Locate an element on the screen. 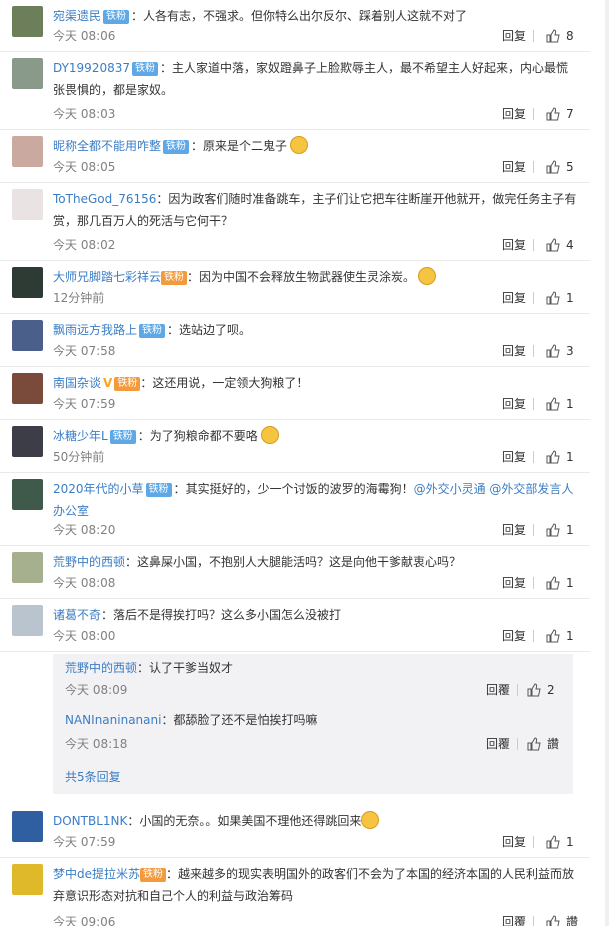 The image size is (609, 926). like-button: 5 is located at coordinates (560, 167).